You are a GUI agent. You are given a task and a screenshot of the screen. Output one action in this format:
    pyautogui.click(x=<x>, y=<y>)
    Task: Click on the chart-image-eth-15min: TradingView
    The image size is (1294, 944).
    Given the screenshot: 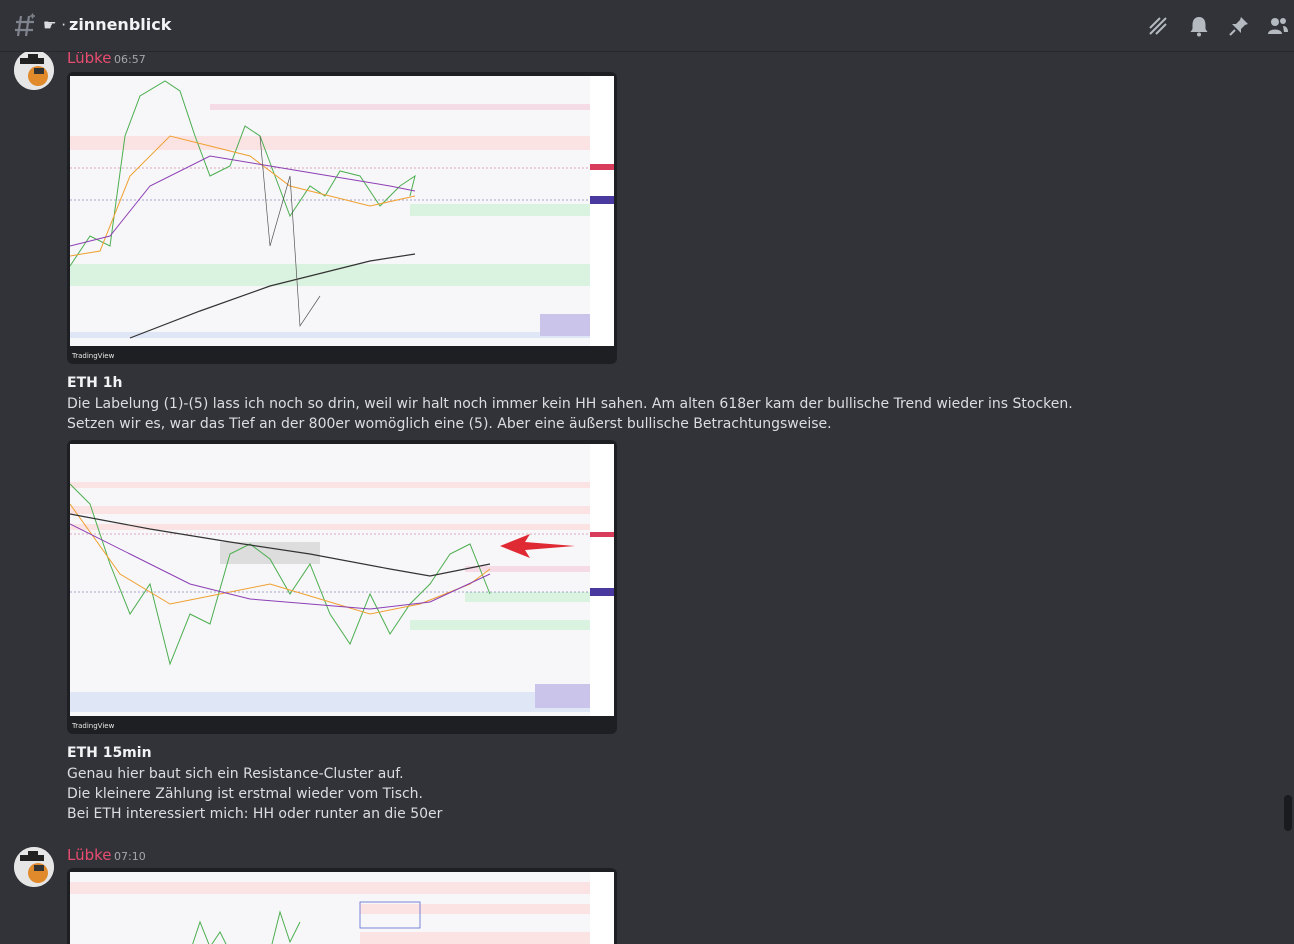 What is the action you would take?
    pyautogui.click(x=342, y=587)
    